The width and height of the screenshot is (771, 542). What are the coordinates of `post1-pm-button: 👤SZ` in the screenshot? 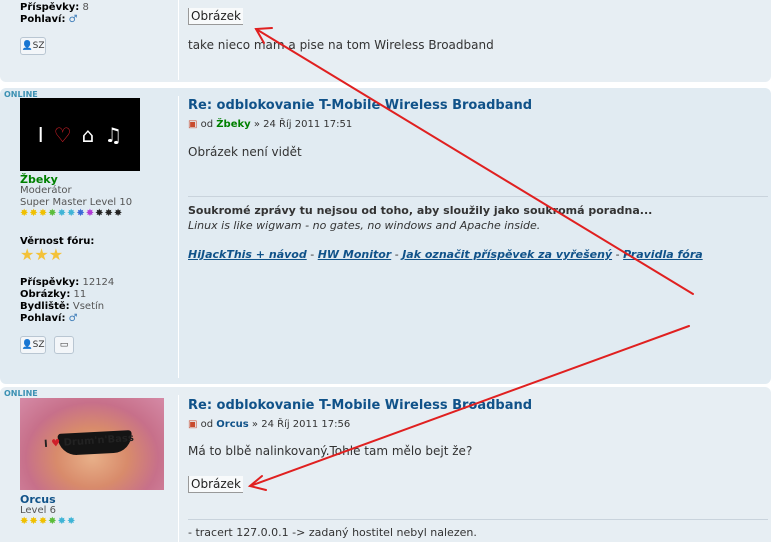 It's located at (33, 46).